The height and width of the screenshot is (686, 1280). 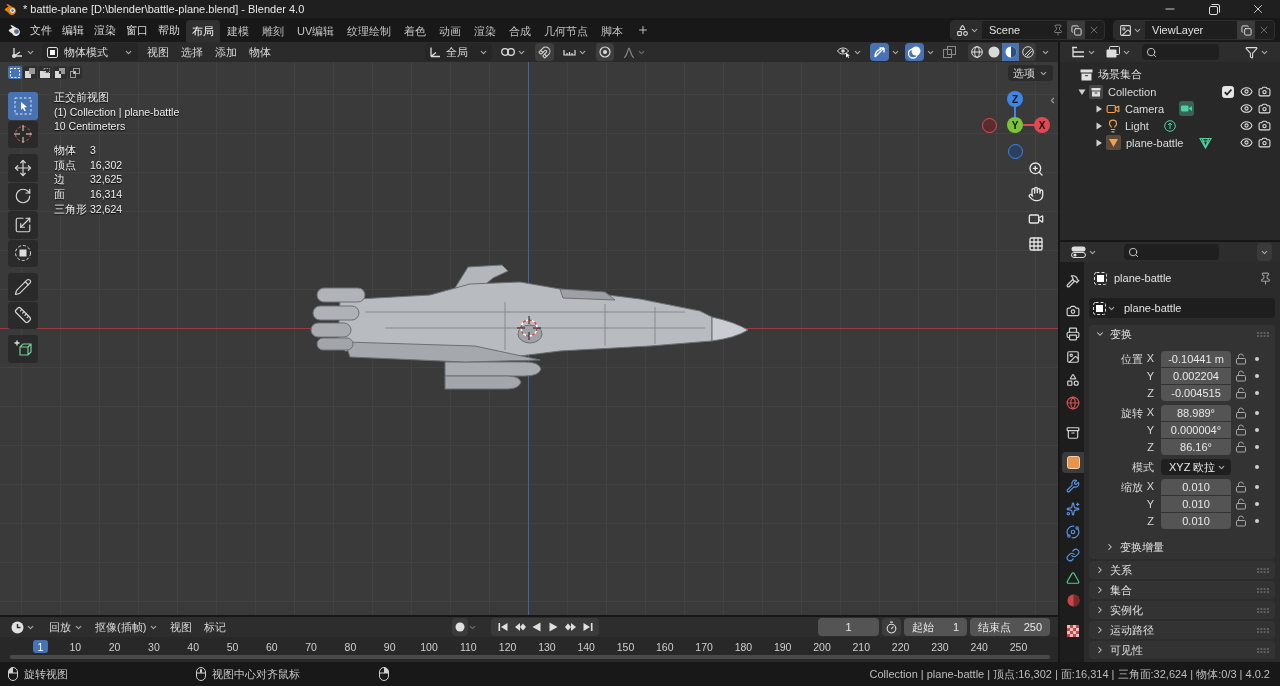 What do you see at coordinates (587, 627) in the screenshot?
I see `skip-forward-icon` at bounding box center [587, 627].